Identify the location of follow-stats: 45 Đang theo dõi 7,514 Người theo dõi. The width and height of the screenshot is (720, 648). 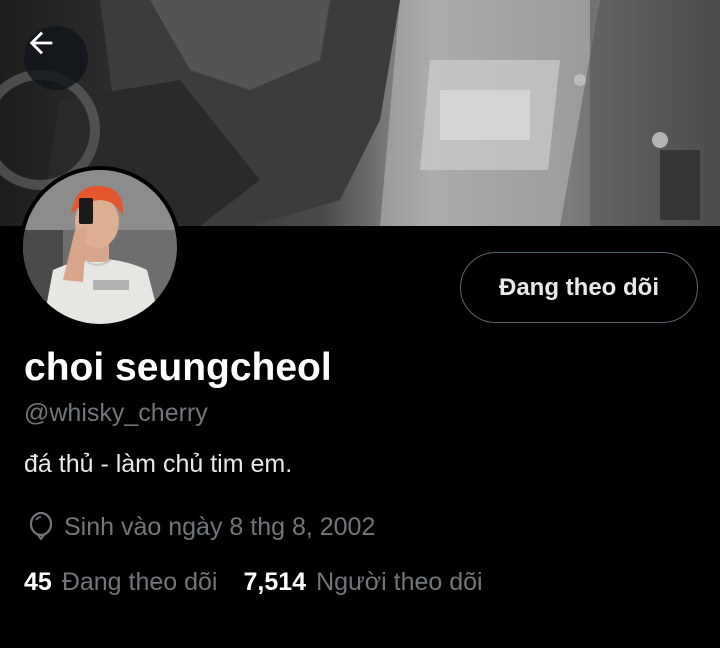
(266, 582).